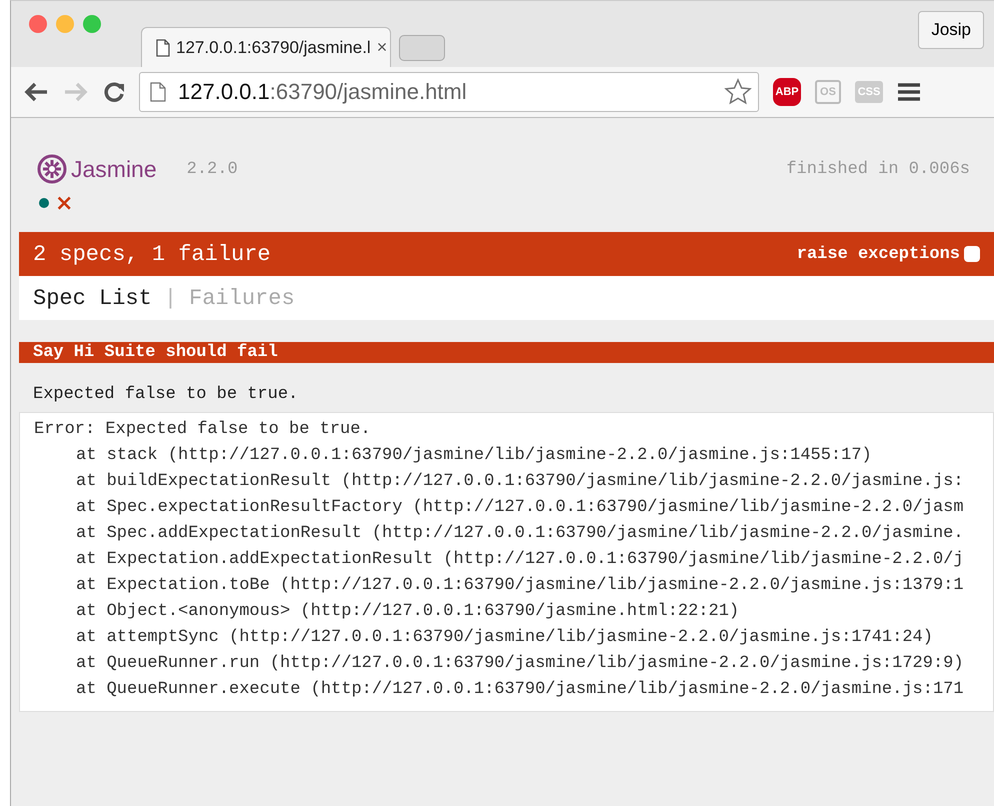 This screenshot has width=994, height=806. What do you see at coordinates (36, 92) in the screenshot?
I see `back-icon` at bounding box center [36, 92].